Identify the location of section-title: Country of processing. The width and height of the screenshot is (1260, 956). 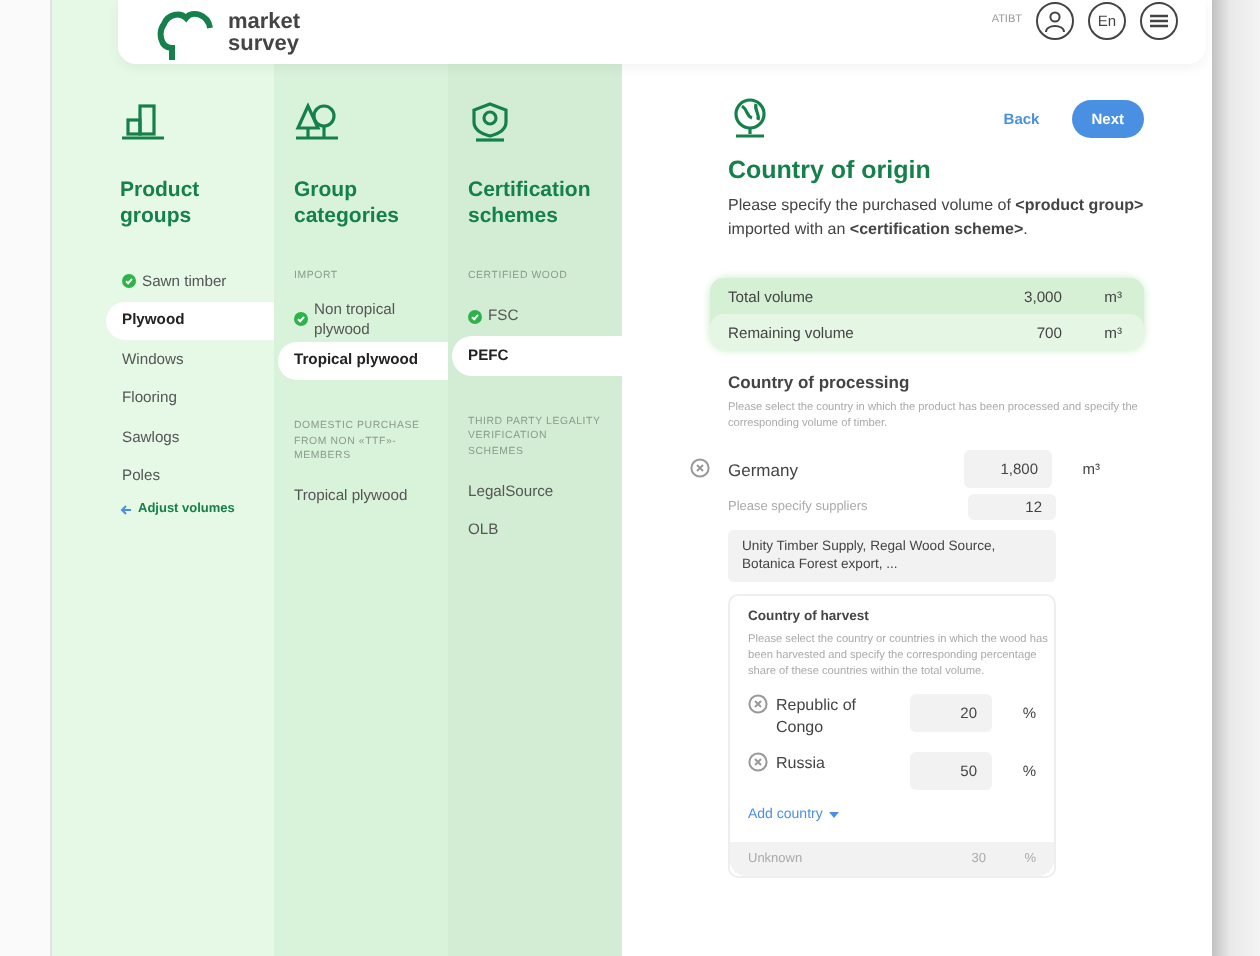
(820, 382).